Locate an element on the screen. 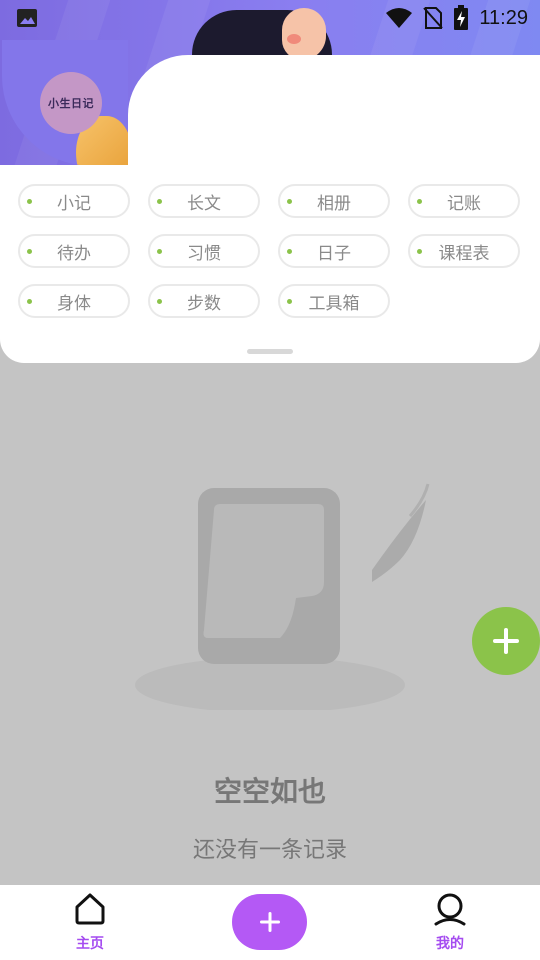  add-floating-button is located at coordinates (506, 641).